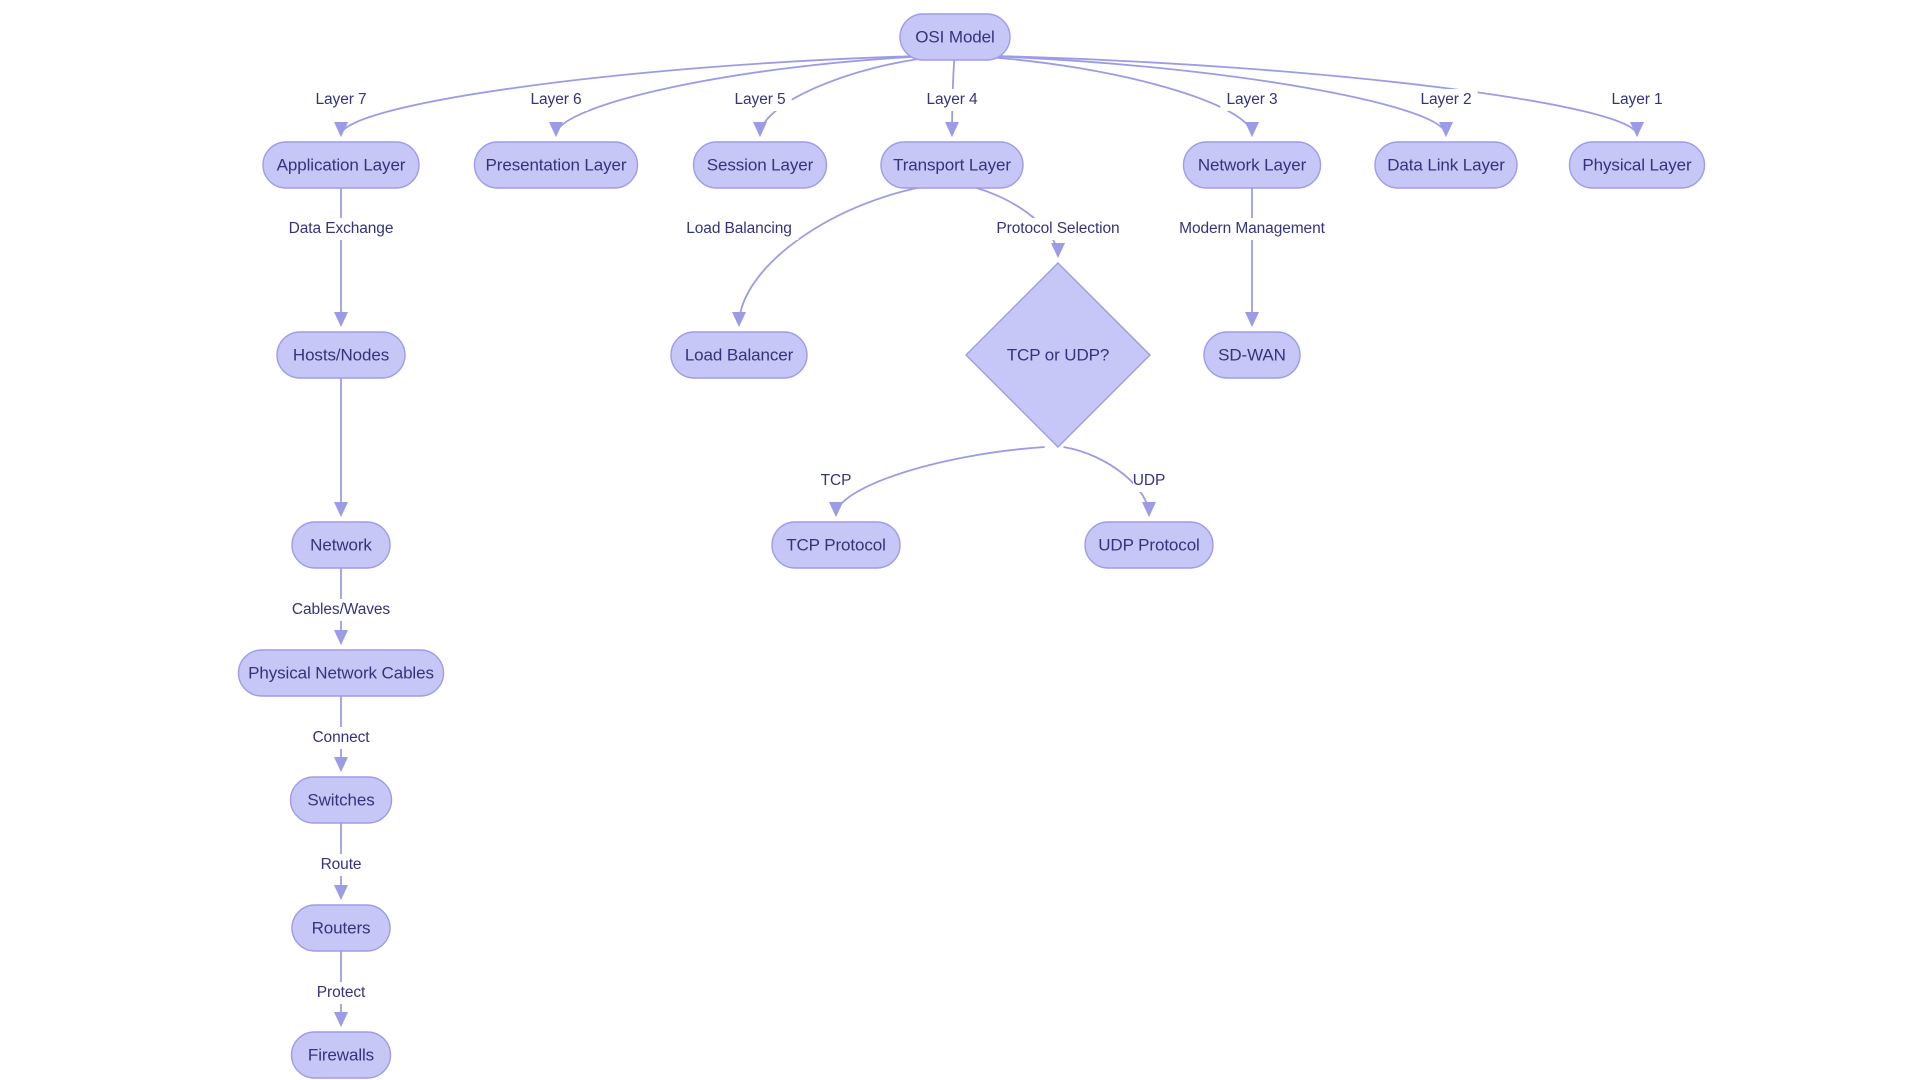 The width and height of the screenshot is (1920, 1080). I want to click on node-transport-layer: Transport Layer, so click(952, 165).